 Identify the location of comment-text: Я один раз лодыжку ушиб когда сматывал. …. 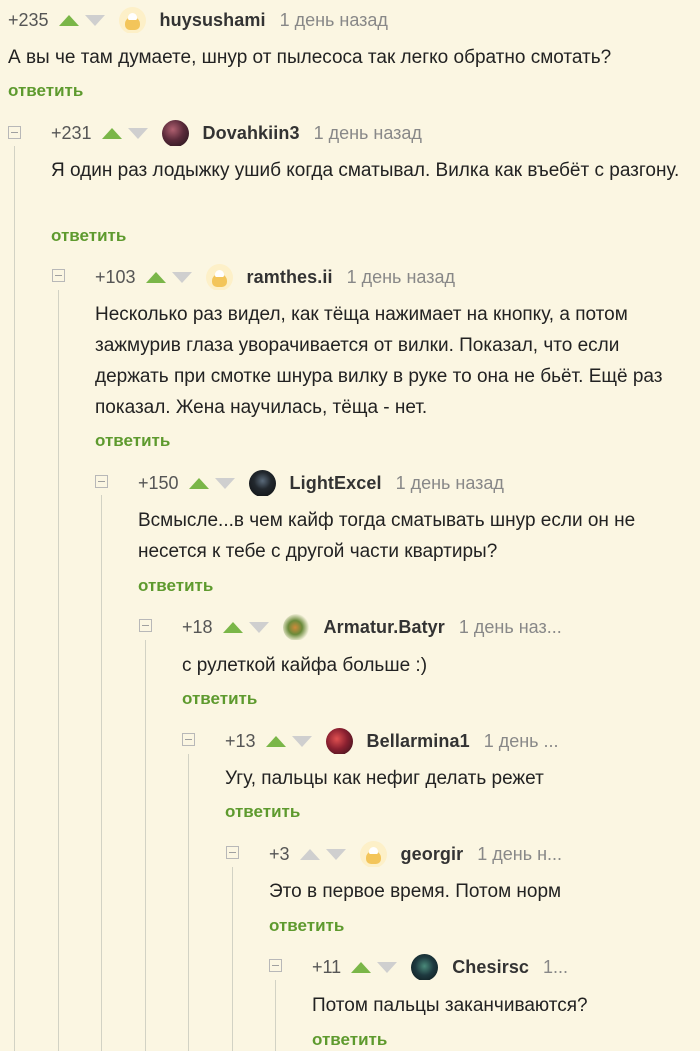
(365, 170).